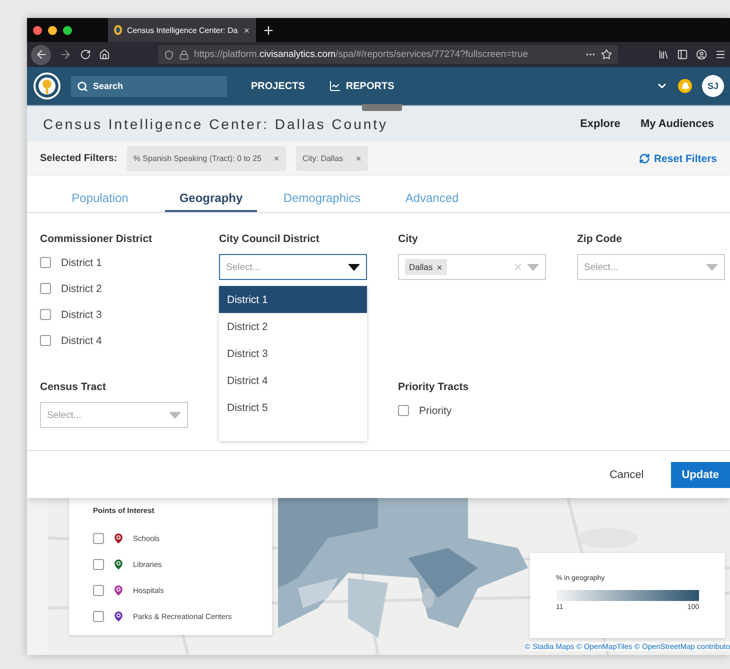 The width and height of the screenshot is (730, 669). I want to click on library-icon, so click(663, 54).